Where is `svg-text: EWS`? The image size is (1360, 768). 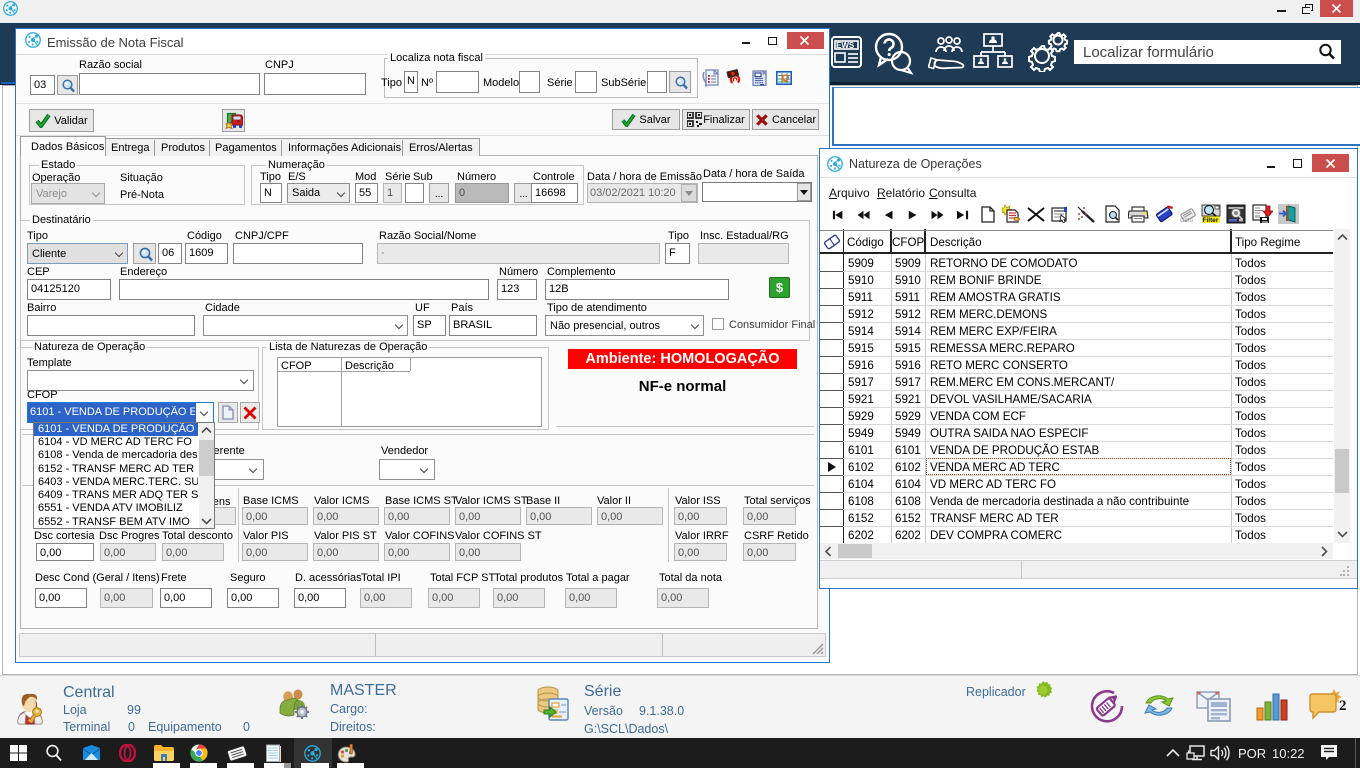 svg-text: EWS is located at coordinates (845, 45).